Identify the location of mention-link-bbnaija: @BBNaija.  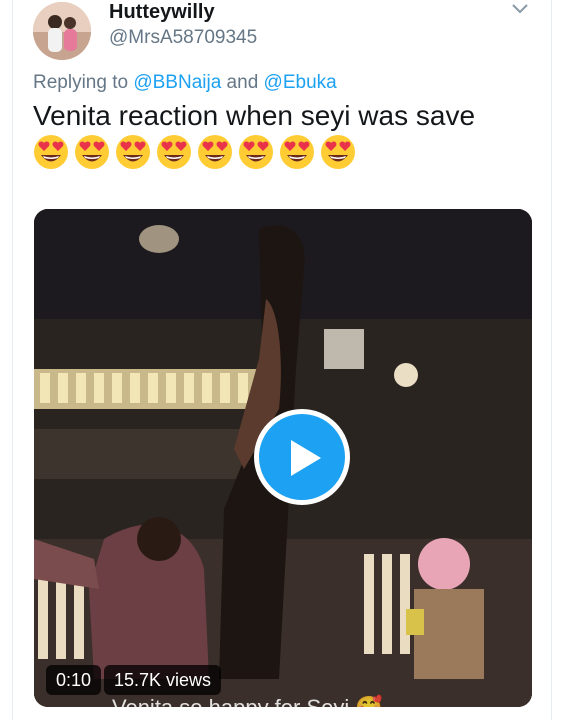
(177, 82).